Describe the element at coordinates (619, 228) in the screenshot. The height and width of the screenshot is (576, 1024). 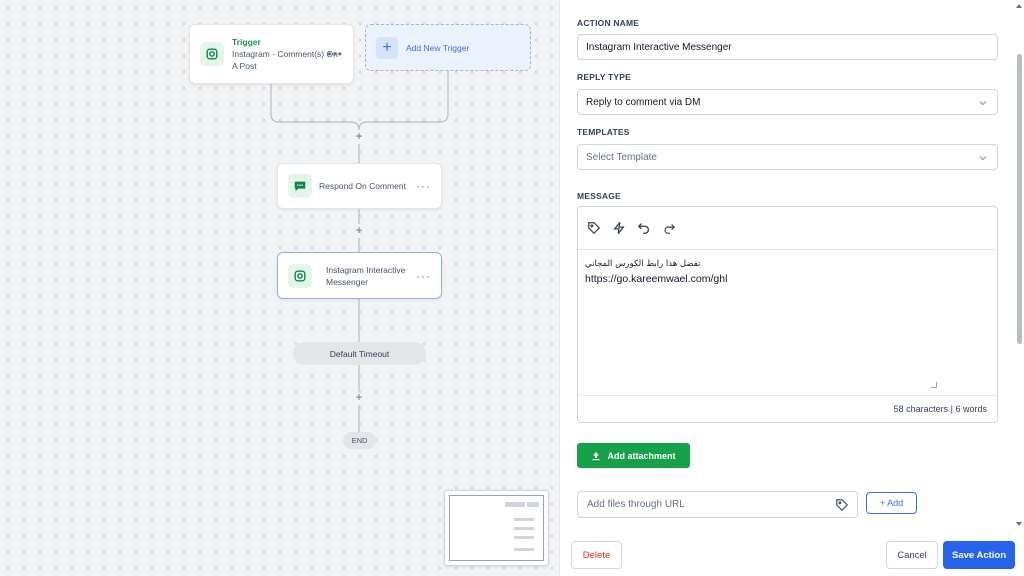
I see `lightning-icon` at that location.